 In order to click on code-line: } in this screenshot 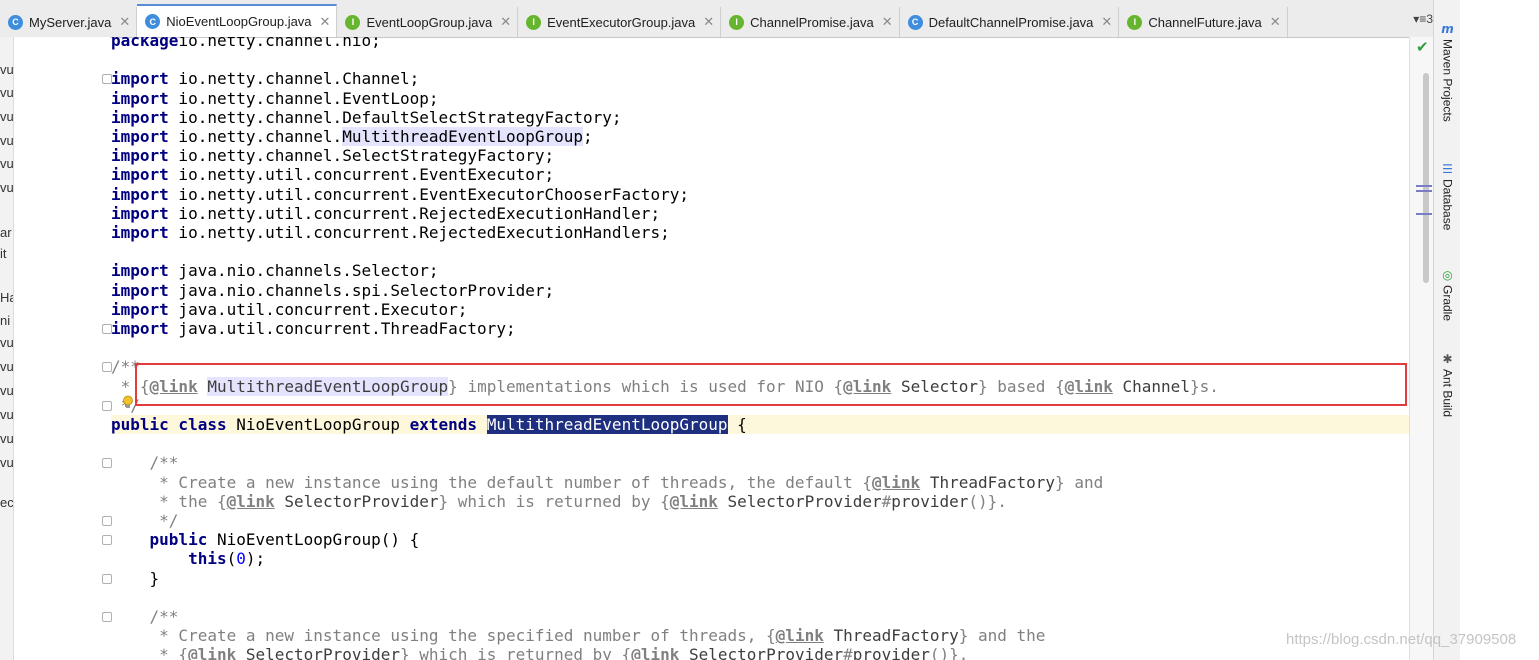, I will do `click(135, 578)`.